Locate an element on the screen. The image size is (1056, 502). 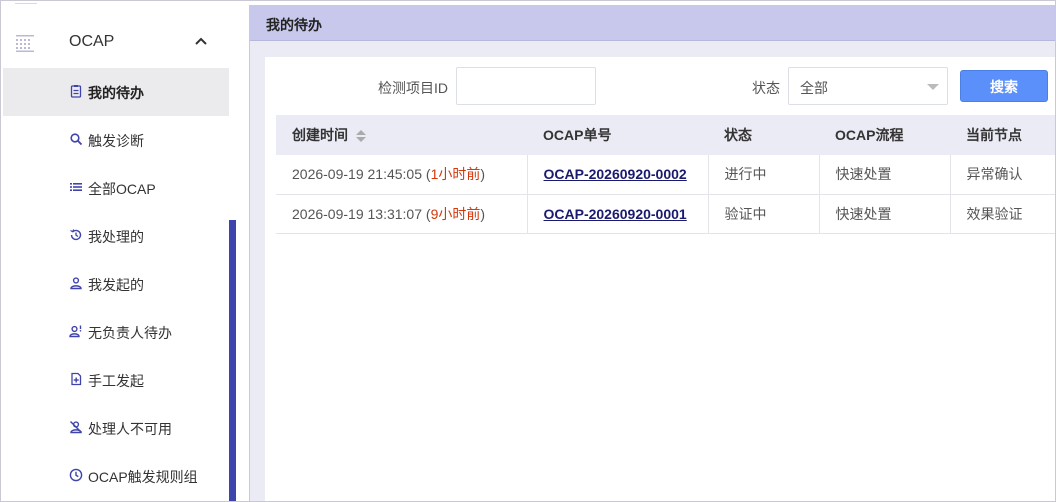
ocap-number-link: OCAP-20260920-0002 is located at coordinates (615, 174).